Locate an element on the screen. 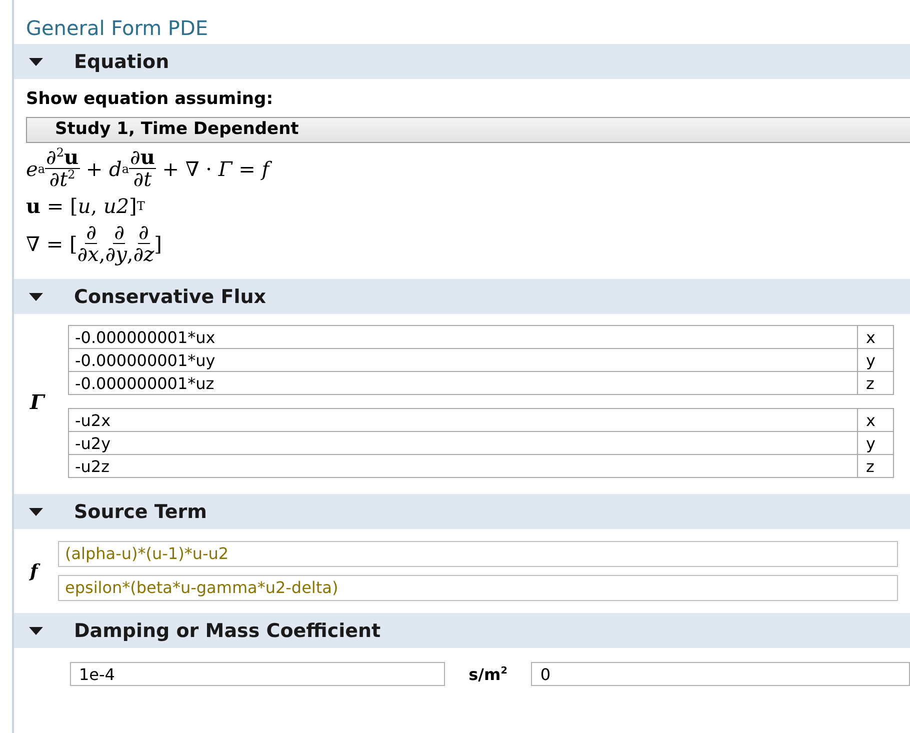 This screenshot has width=910, height=733. equation: ∇ = [ ∂ ∂x, ∂ ∂y, ∂ ∂z] is located at coordinates (94, 243).